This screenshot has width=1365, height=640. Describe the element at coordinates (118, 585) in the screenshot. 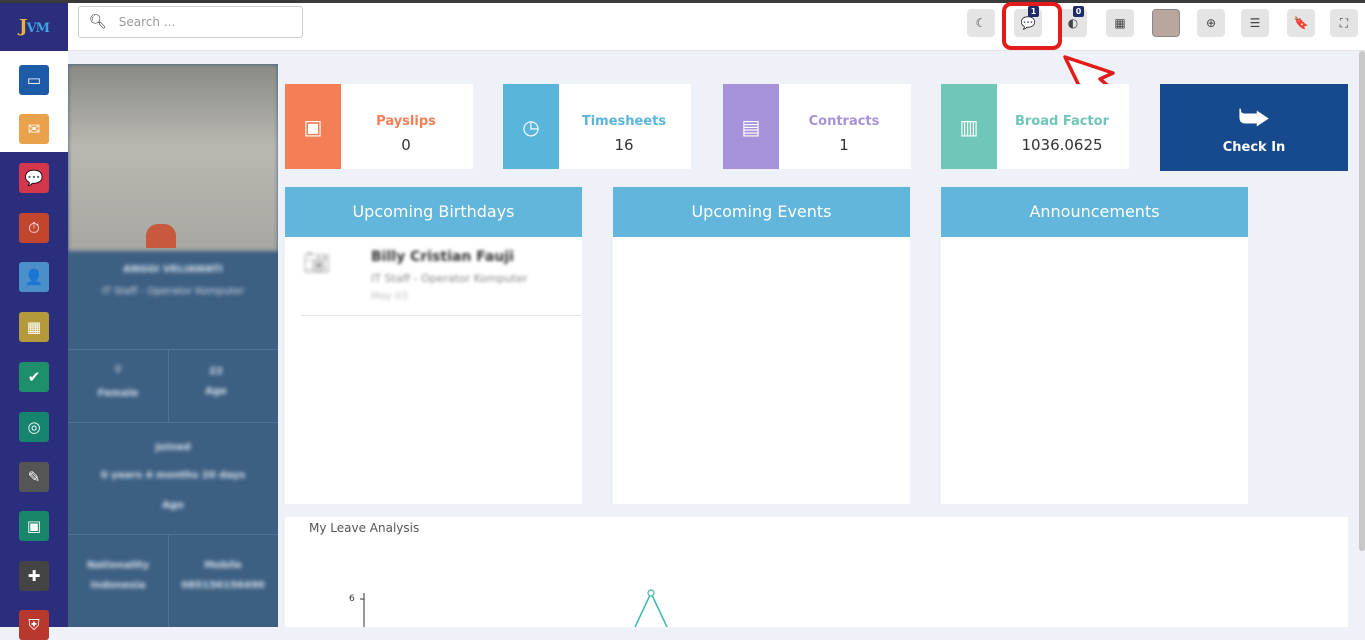

I see `profile-nationality: Indonesia` at that location.